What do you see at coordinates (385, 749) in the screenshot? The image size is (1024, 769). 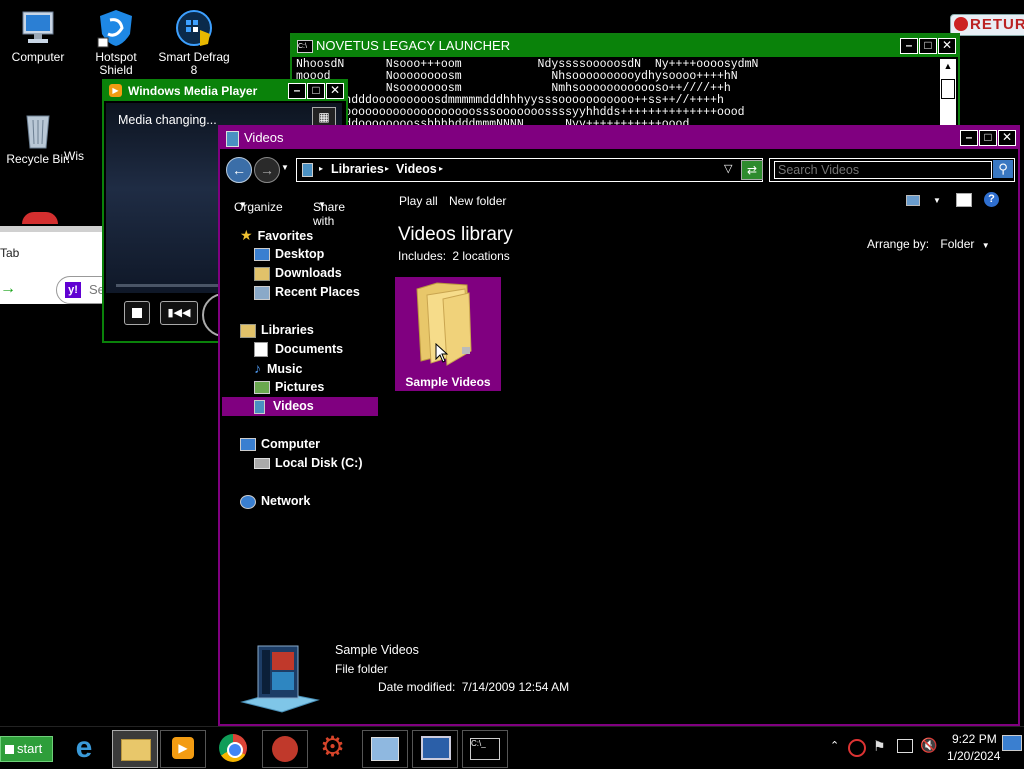 I see `taskbar-control-panel` at bounding box center [385, 749].